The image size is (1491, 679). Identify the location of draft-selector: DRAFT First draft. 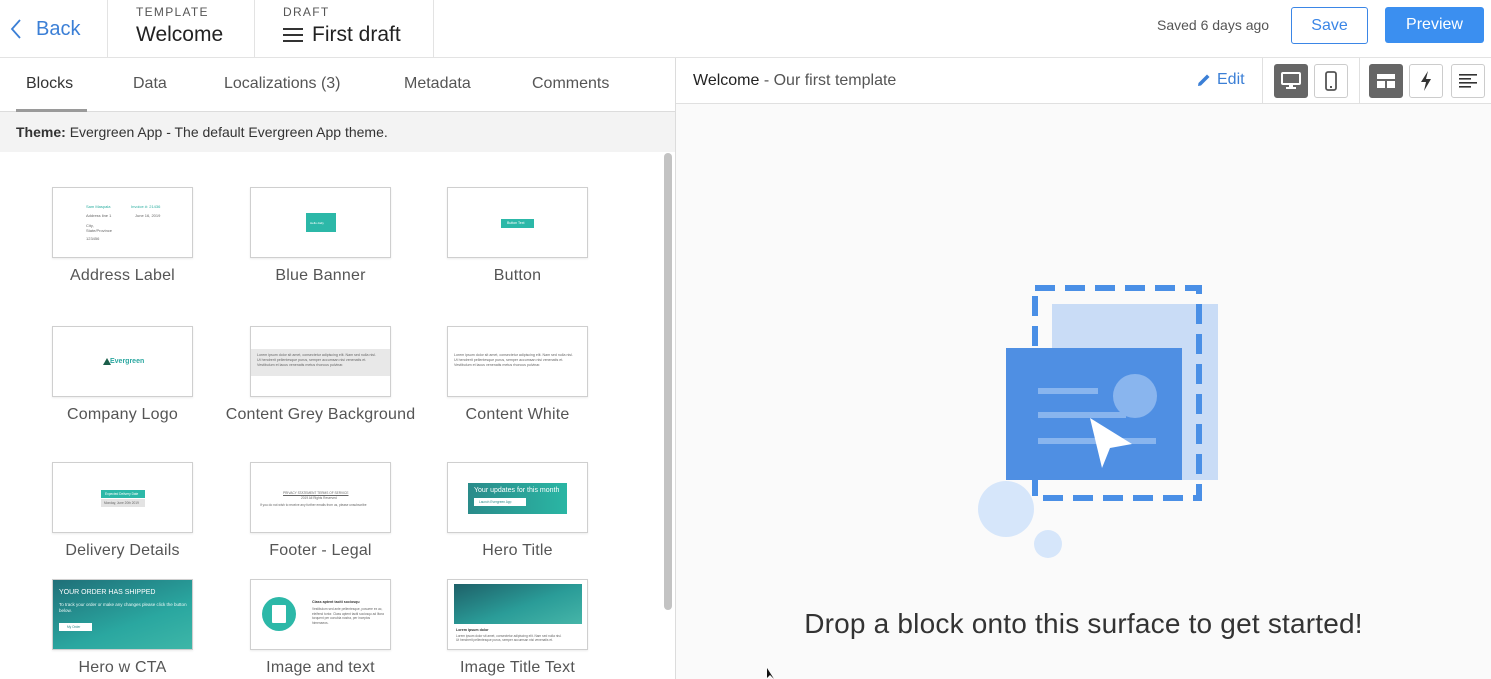
(344, 29).